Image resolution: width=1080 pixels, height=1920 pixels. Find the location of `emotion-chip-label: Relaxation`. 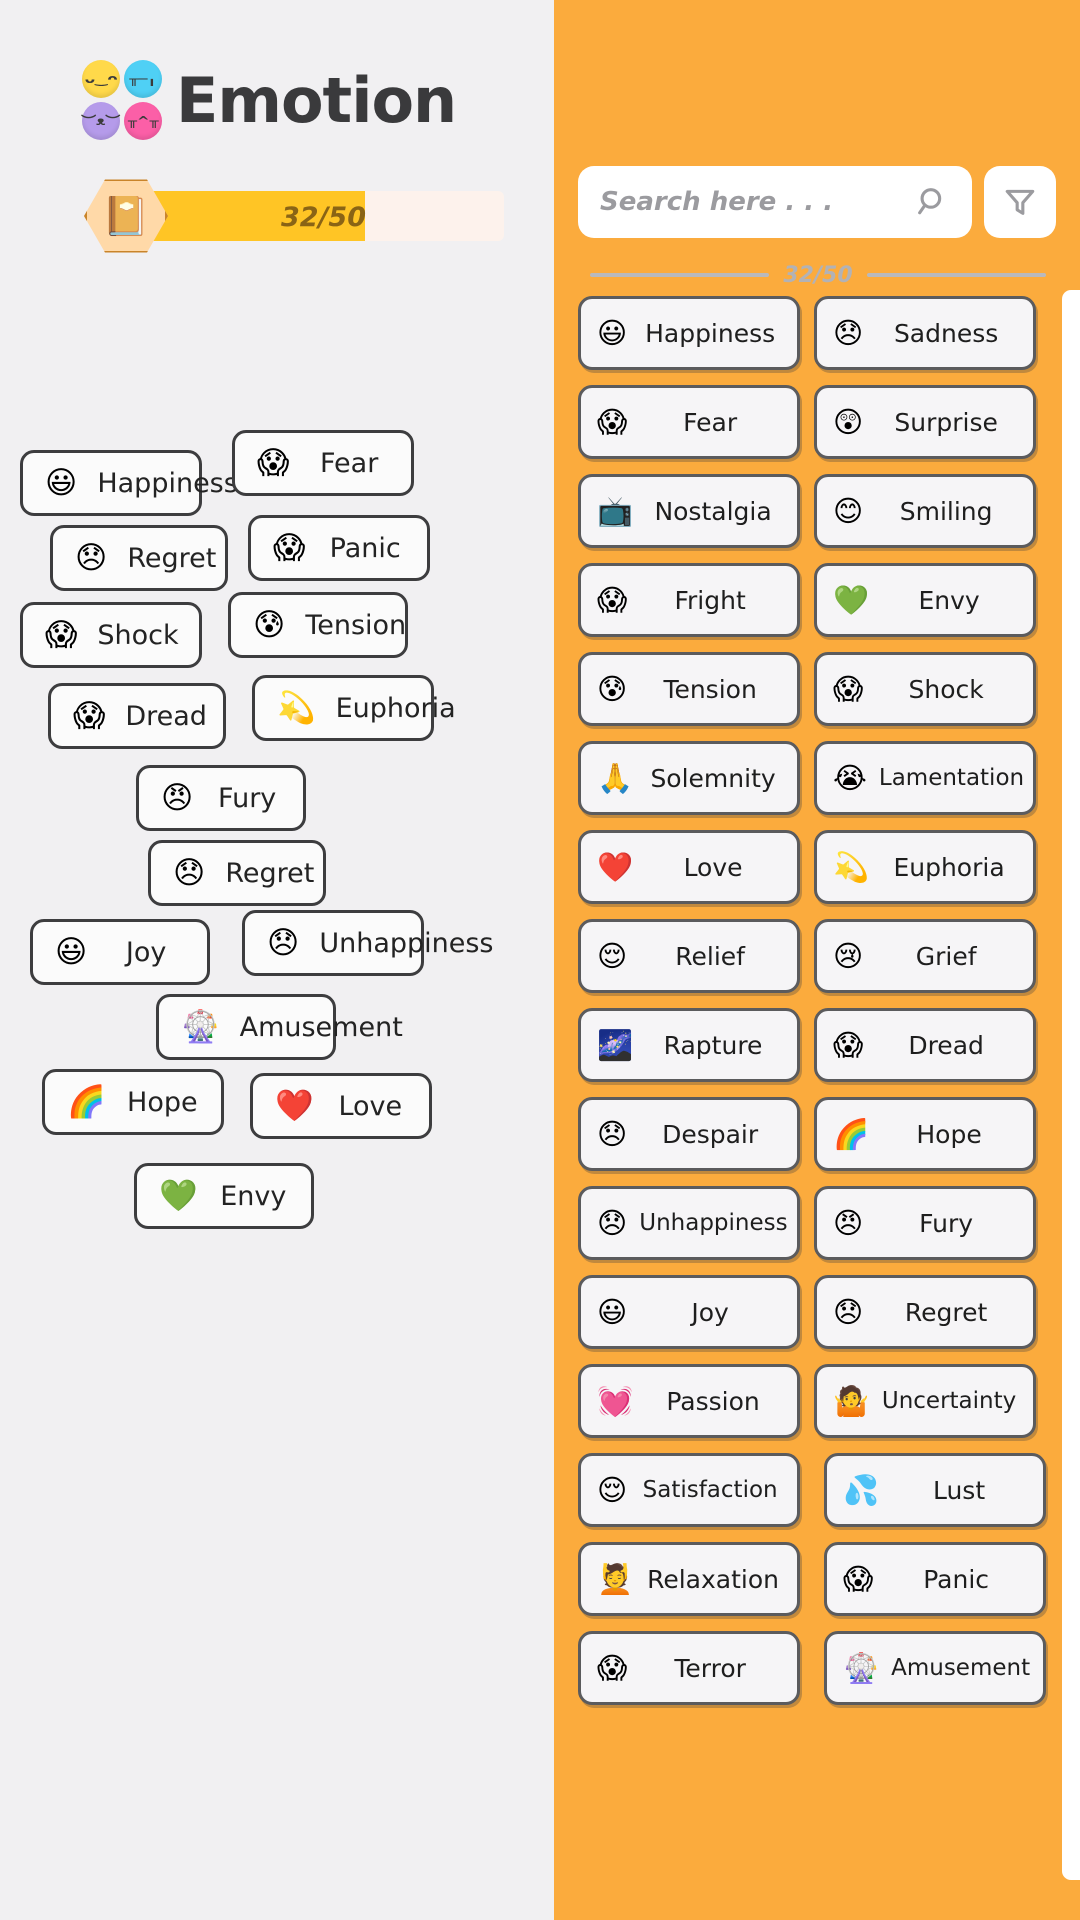

emotion-chip-label: Relaxation is located at coordinates (713, 1579).